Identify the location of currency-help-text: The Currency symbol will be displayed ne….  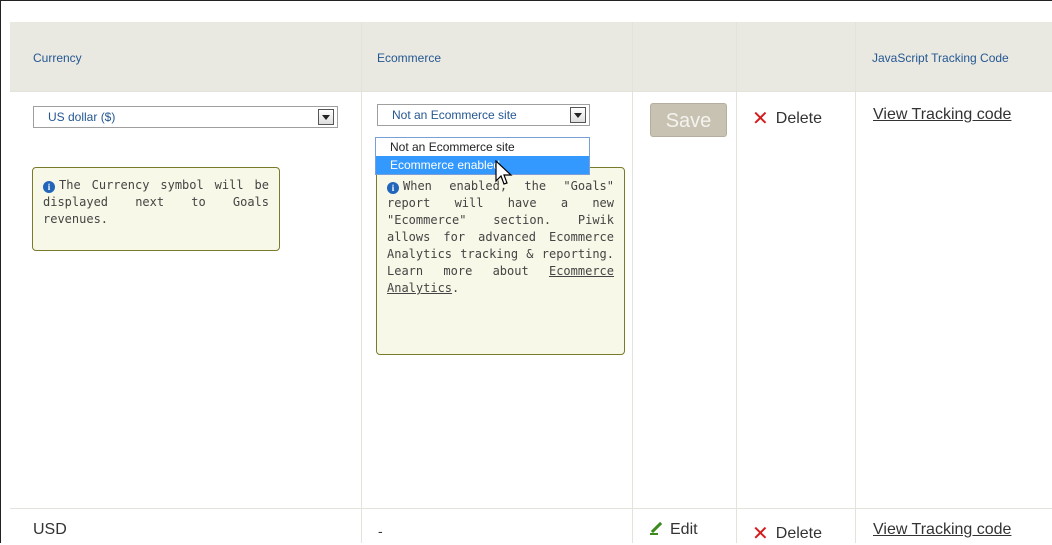
(156, 202).